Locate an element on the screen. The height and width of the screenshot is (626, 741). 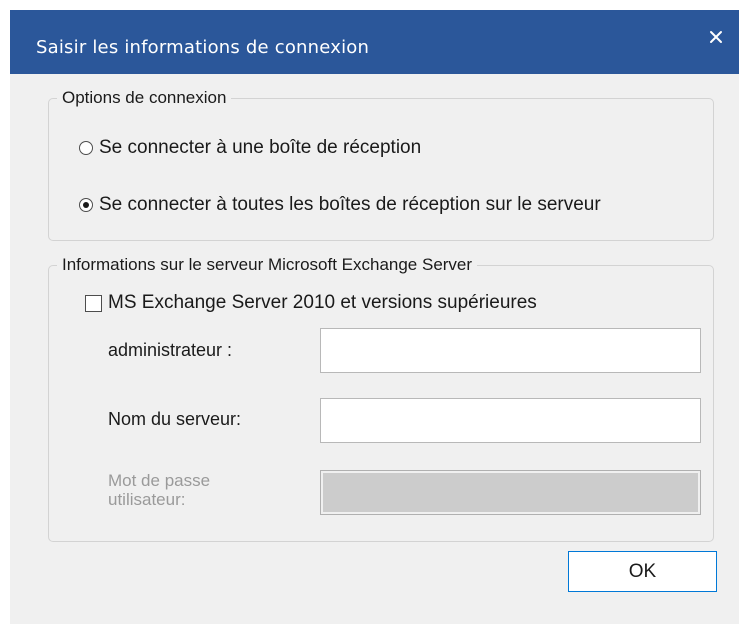
admin-label: administrateur : is located at coordinates (170, 350).